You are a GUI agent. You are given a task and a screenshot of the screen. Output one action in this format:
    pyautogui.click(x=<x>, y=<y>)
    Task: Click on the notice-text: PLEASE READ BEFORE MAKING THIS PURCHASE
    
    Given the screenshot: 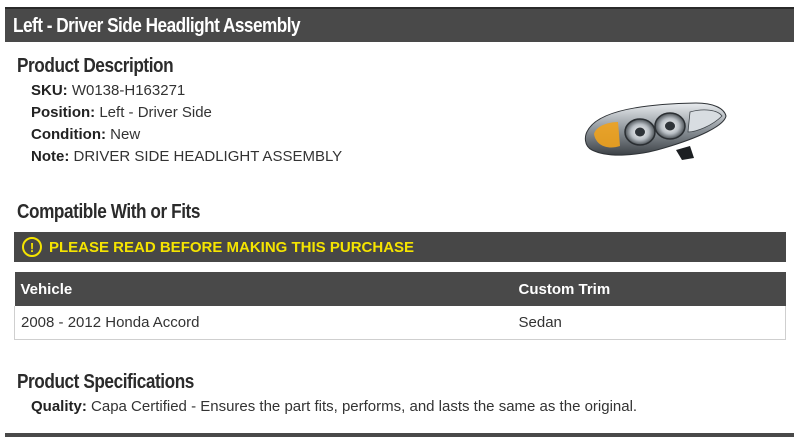 What is the action you would take?
    pyautogui.click(x=232, y=247)
    